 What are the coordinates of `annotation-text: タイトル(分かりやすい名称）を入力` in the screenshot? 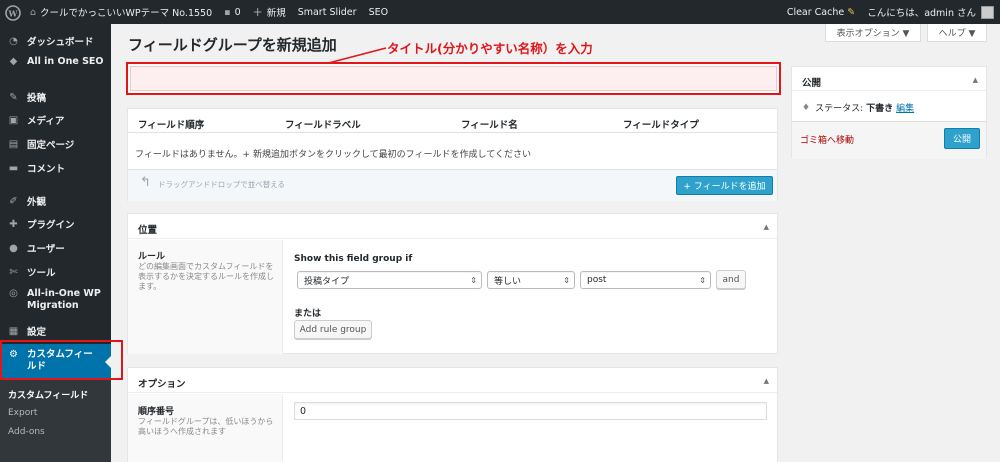 It's located at (490, 48).